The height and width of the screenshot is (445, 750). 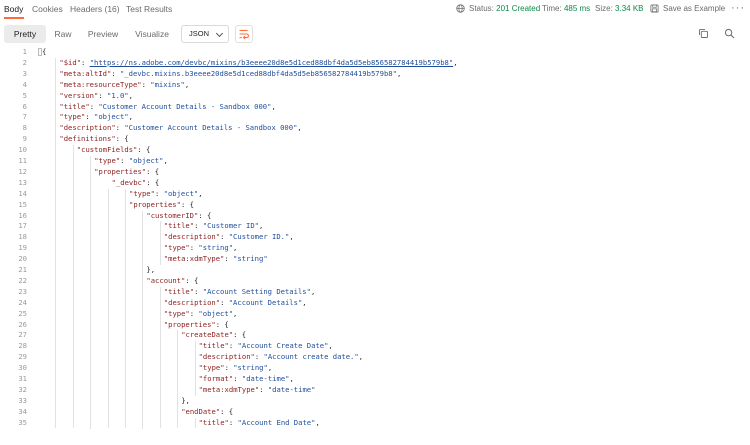 I want to click on line-number: 28, so click(x=22, y=346).